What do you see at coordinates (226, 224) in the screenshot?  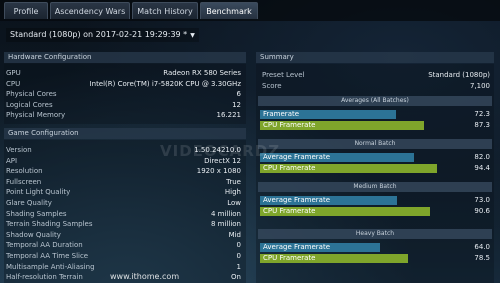 I see `game-setting-value: 8 million` at bounding box center [226, 224].